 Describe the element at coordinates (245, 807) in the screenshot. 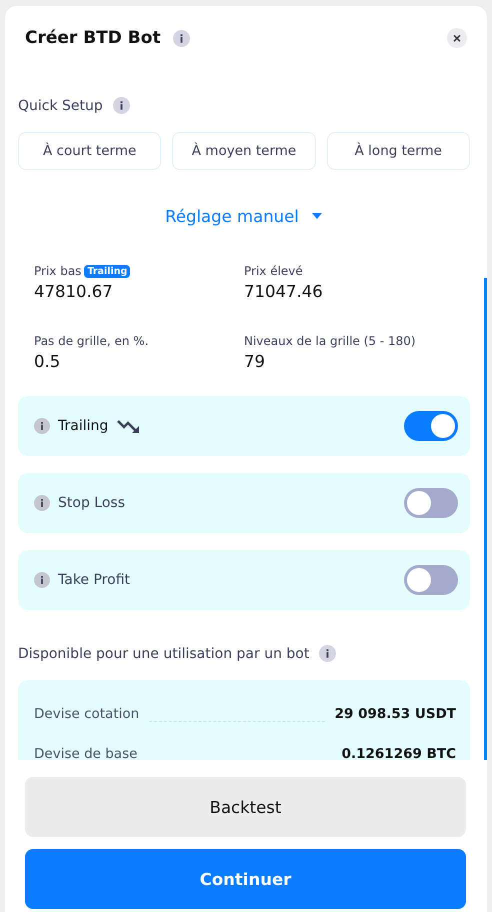

I see `backtest-button: Backtest` at that location.